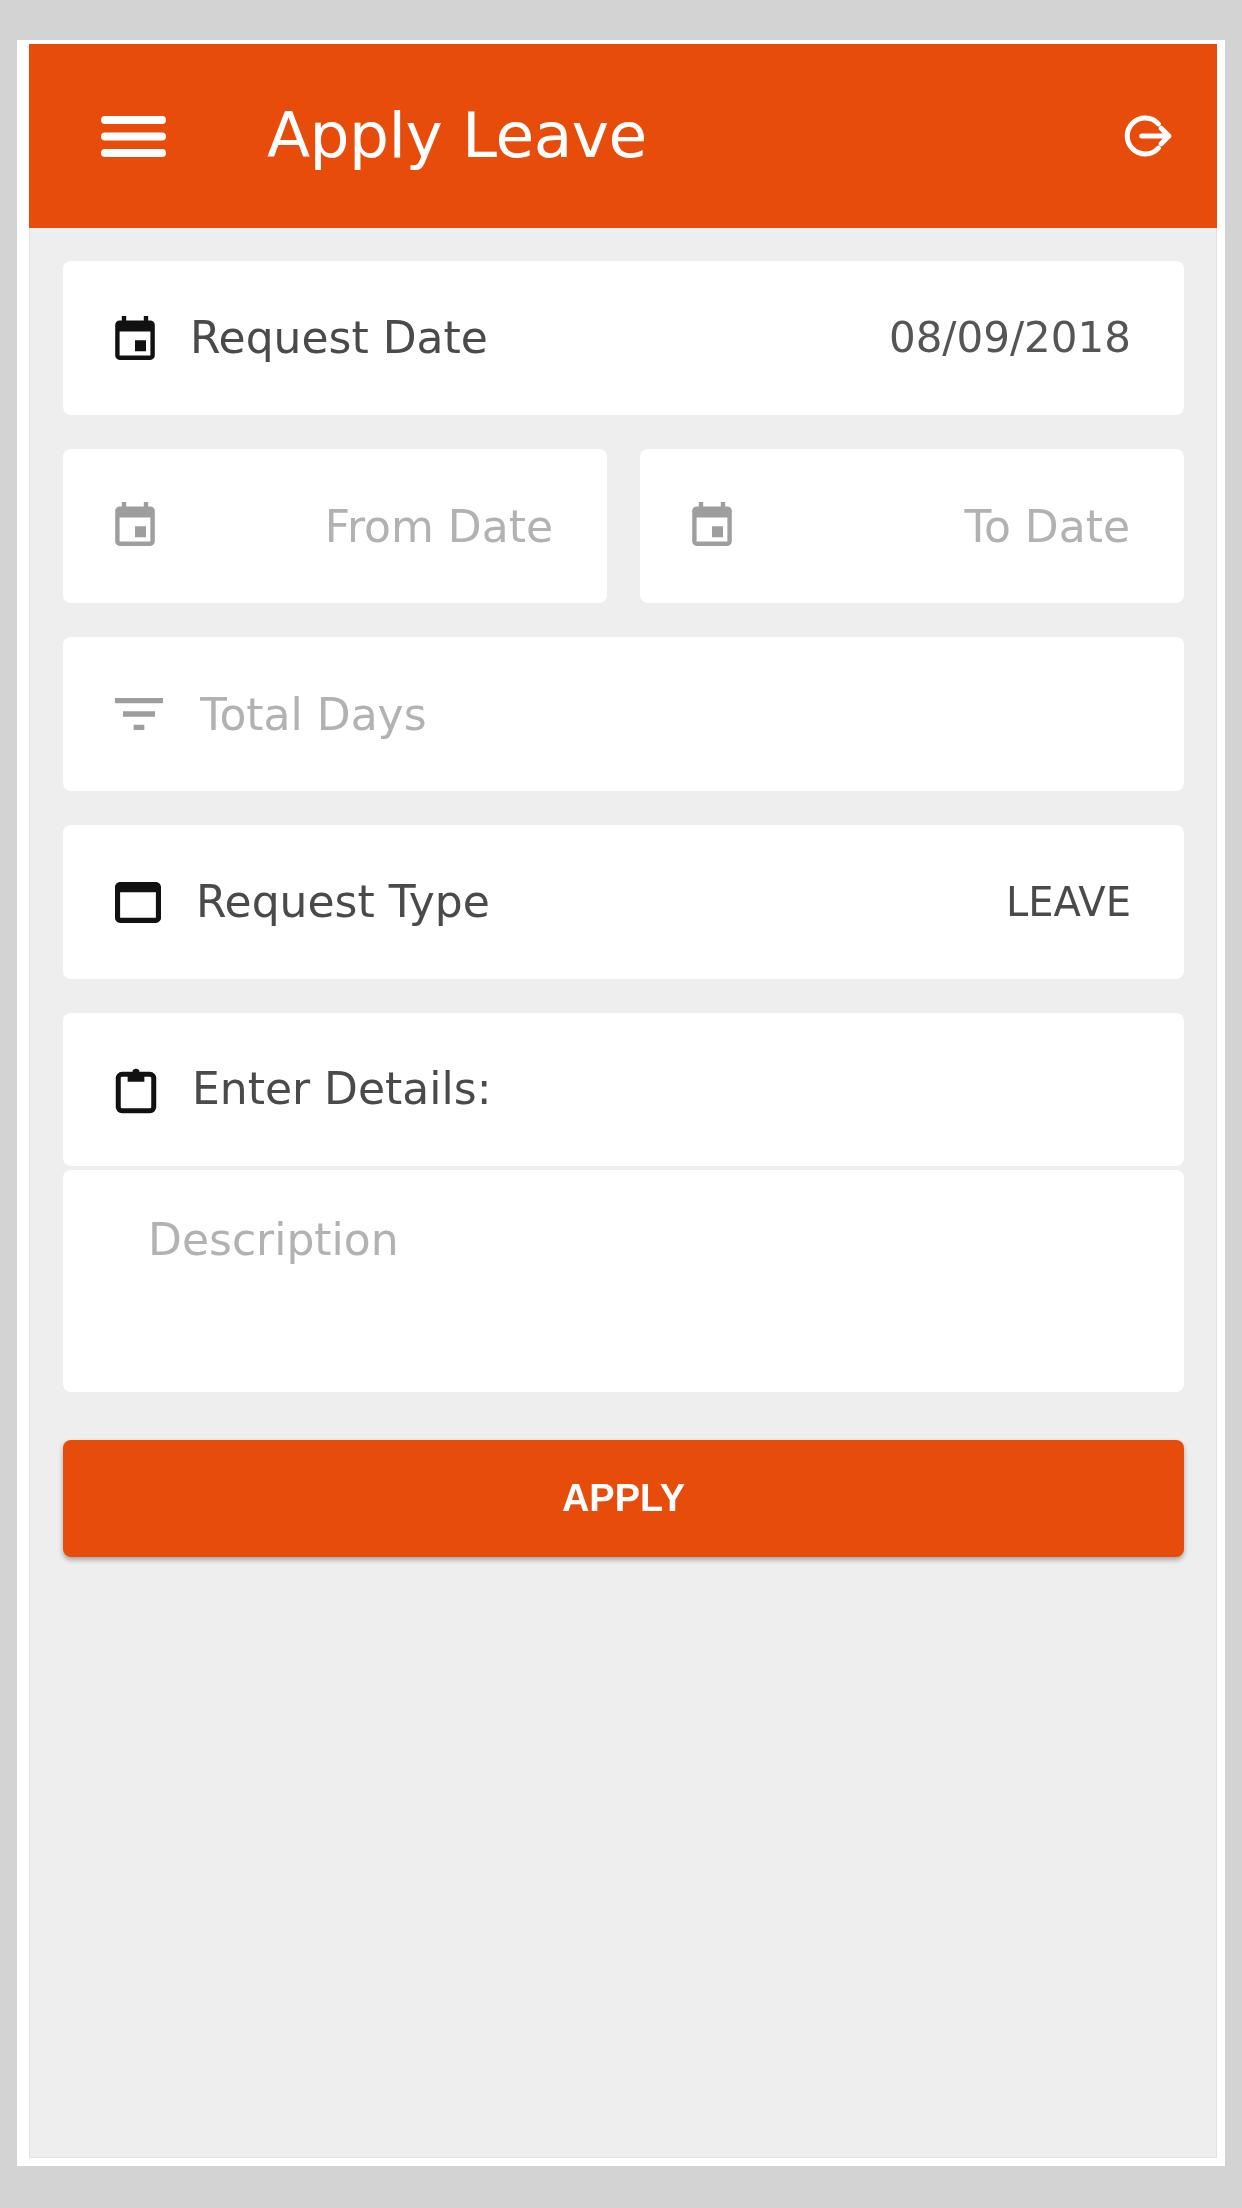  Describe the element at coordinates (623, 714) in the screenshot. I see `total-days-field: Total Days` at that location.